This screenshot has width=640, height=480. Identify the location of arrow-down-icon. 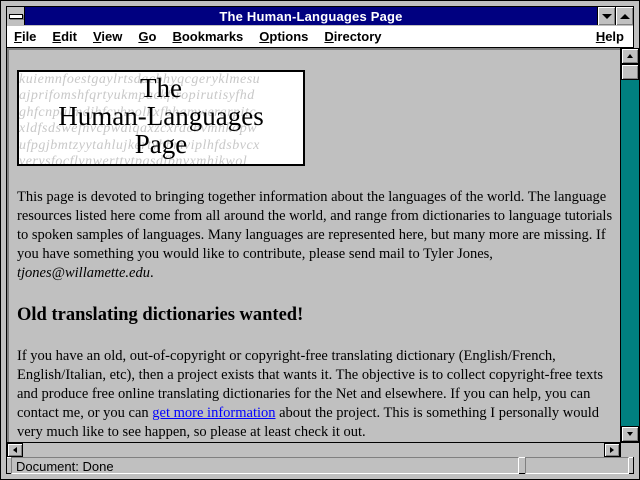
(630, 434).